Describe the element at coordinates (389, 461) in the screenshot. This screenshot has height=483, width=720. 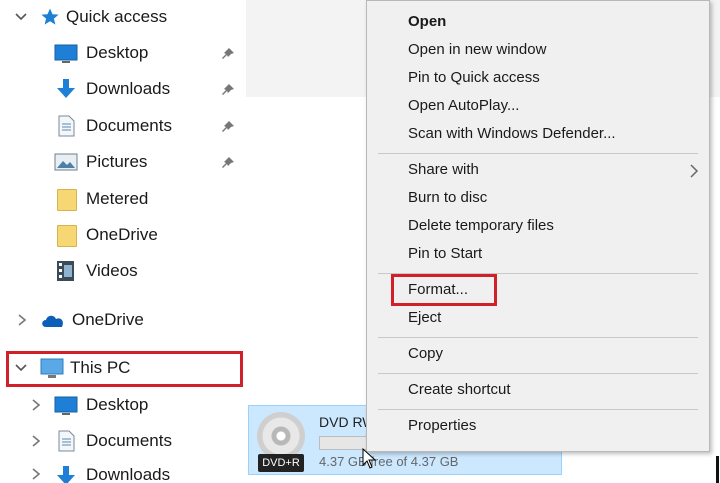
I see `drive-size-text: 4.37 GB free of 4.37 GB` at that location.